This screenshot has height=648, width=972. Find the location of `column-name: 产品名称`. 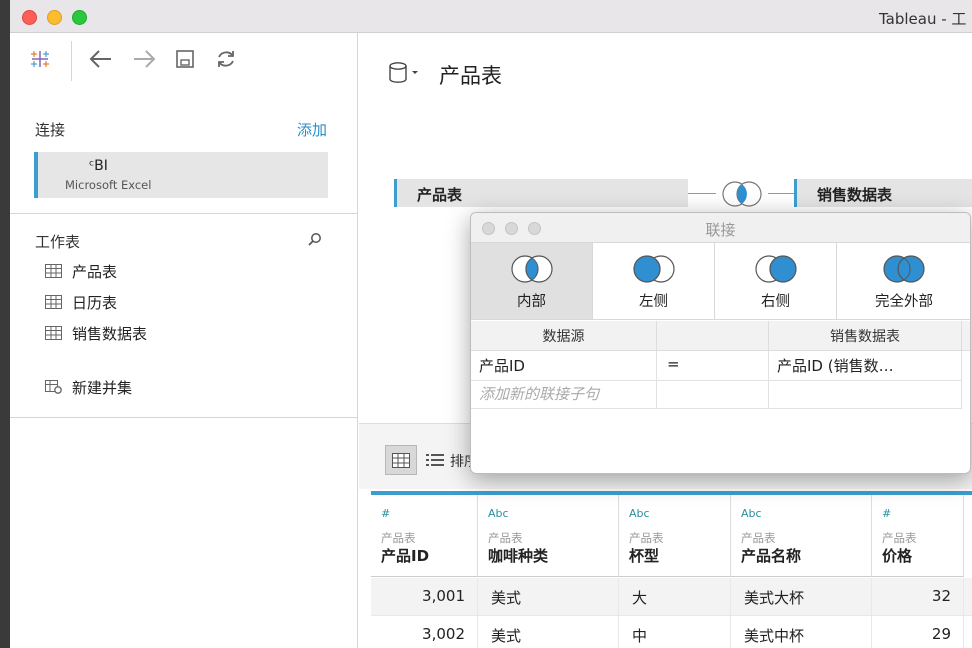

column-name: 产品名称 is located at coordinates (771, 556).